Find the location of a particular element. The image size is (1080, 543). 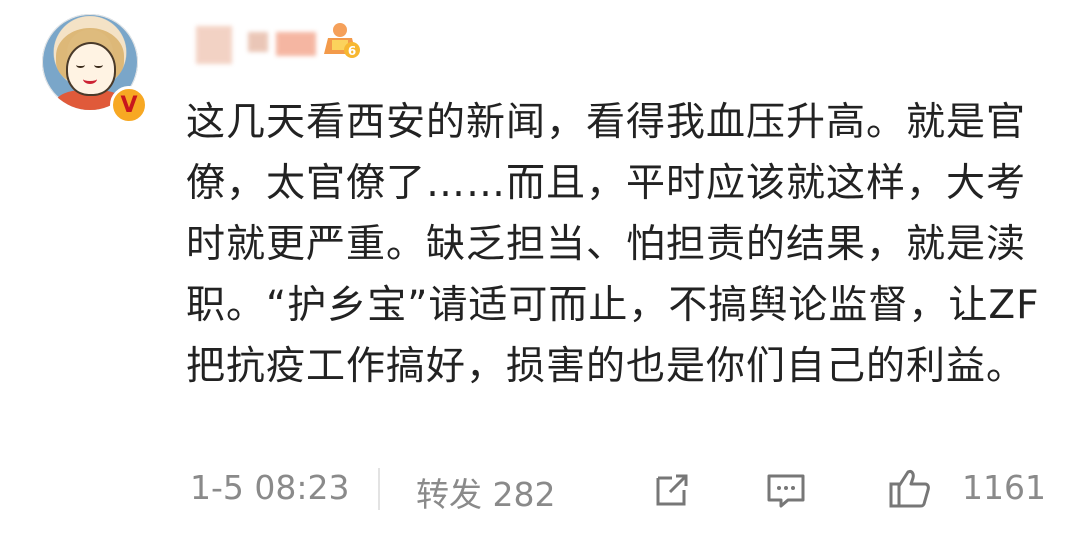

timestamp: 1-5 08:23 is located at coordinates (270, 487).